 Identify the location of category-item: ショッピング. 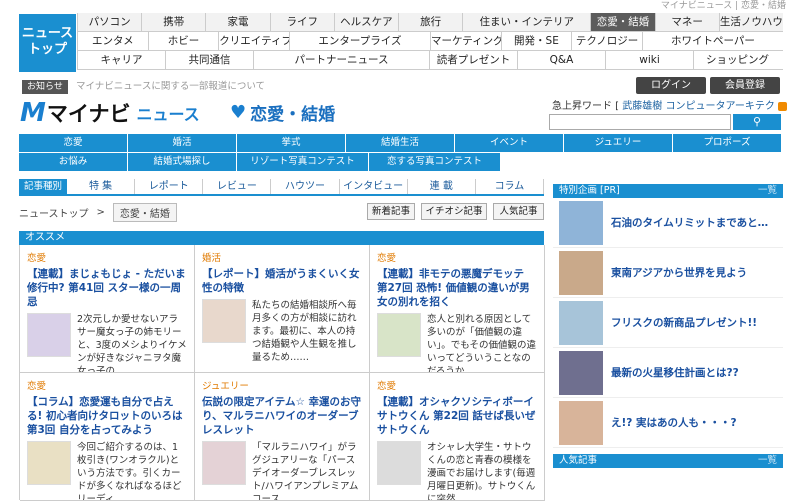
(737, 60).